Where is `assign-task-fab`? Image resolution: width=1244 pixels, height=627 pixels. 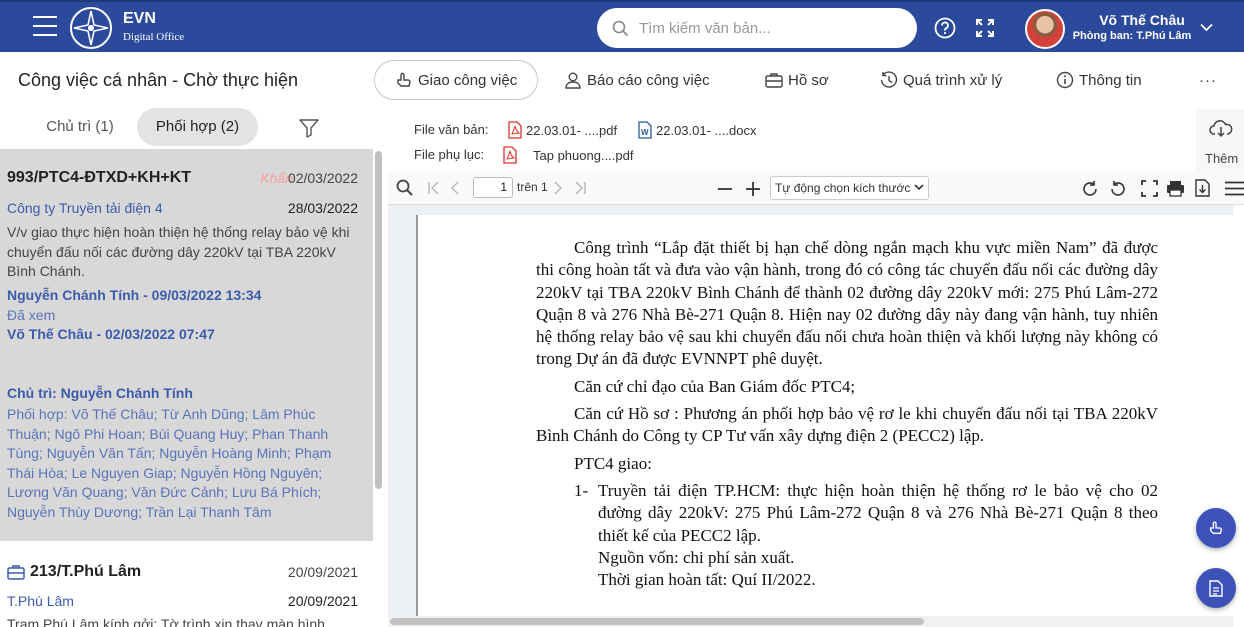
assign-task-fab is located at coordinates (1216, 528).